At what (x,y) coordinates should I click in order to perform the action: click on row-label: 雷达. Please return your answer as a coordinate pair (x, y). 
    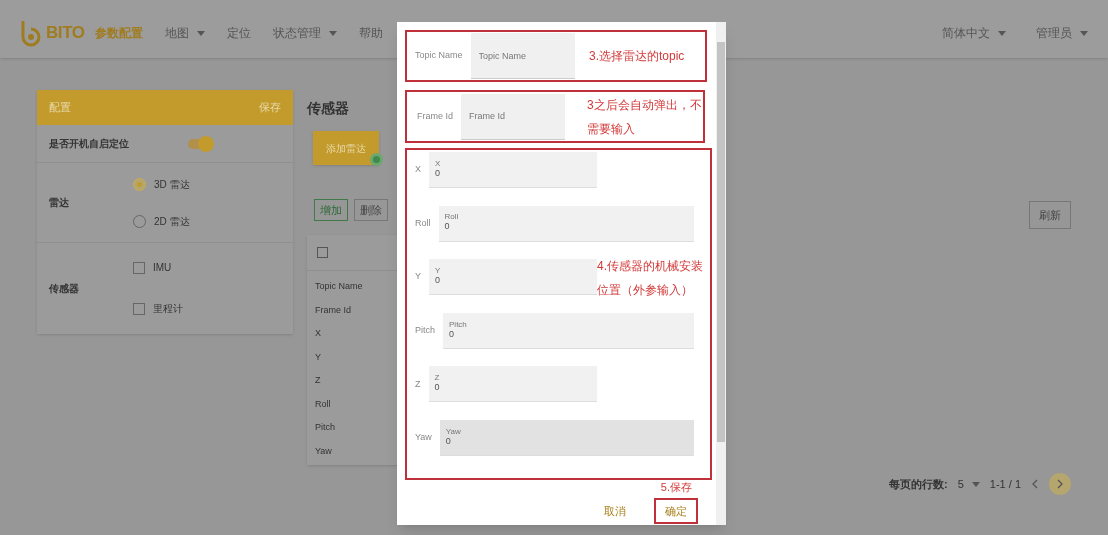
    Looking at the image, I should click on (59, 203).